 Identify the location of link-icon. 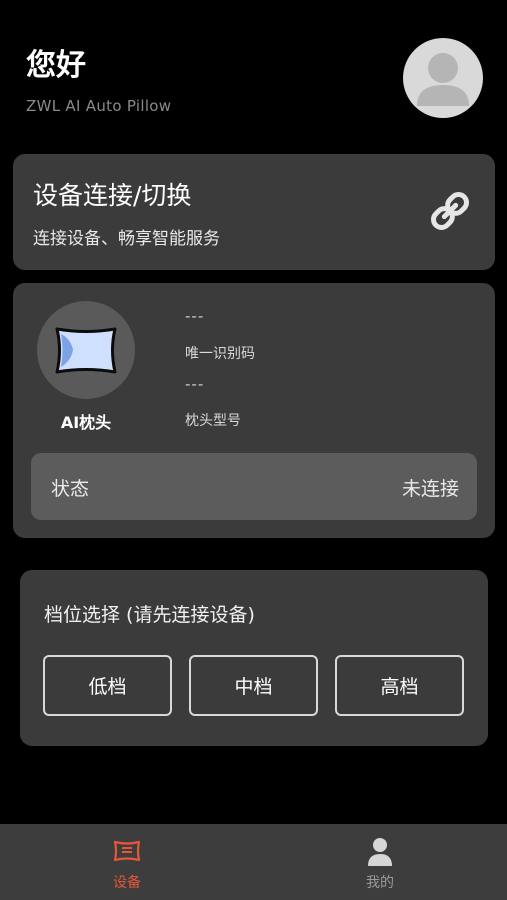
(450, 211).